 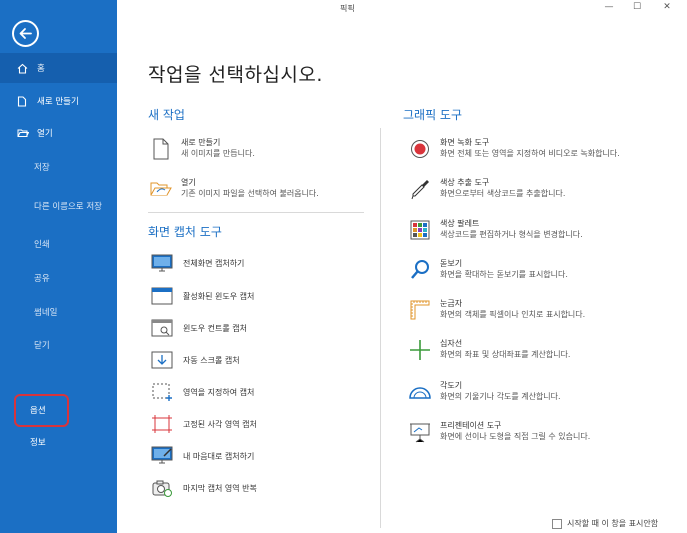 I want to click on capture-fixed-region-button: 고정된 사각 영역 캡처, so click(x=203, y=424).